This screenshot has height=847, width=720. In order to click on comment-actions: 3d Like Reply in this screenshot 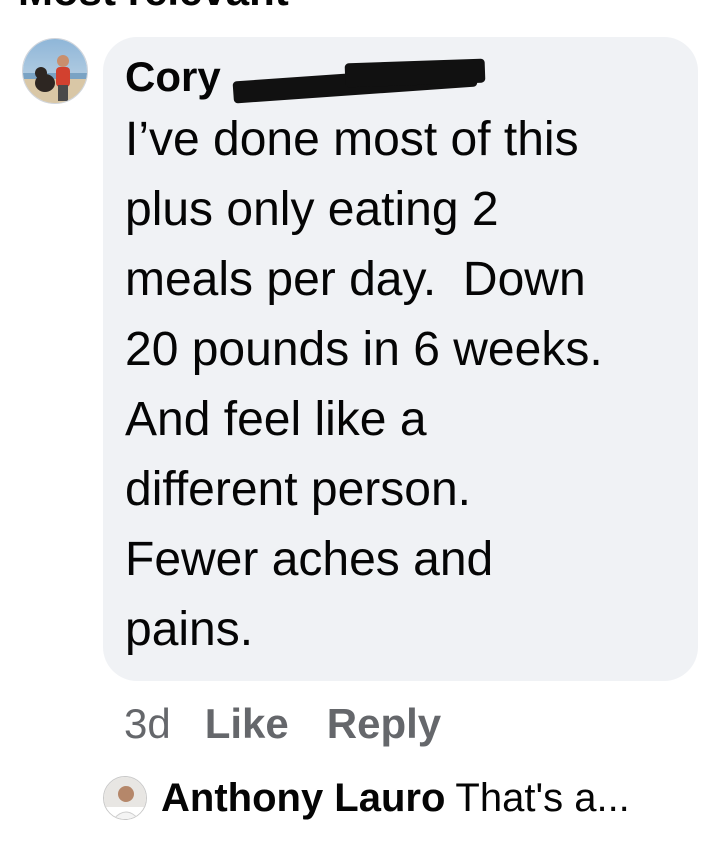, I will do `click(301, 724)`.